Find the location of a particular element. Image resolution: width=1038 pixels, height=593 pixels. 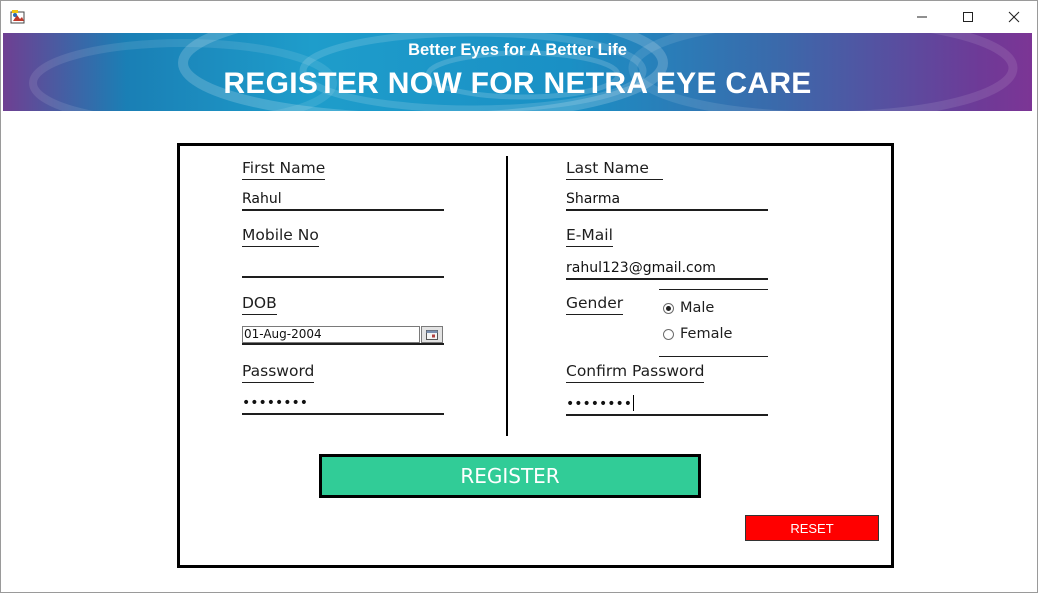

gender-male-label: Male is located at coordinates (697, 308).